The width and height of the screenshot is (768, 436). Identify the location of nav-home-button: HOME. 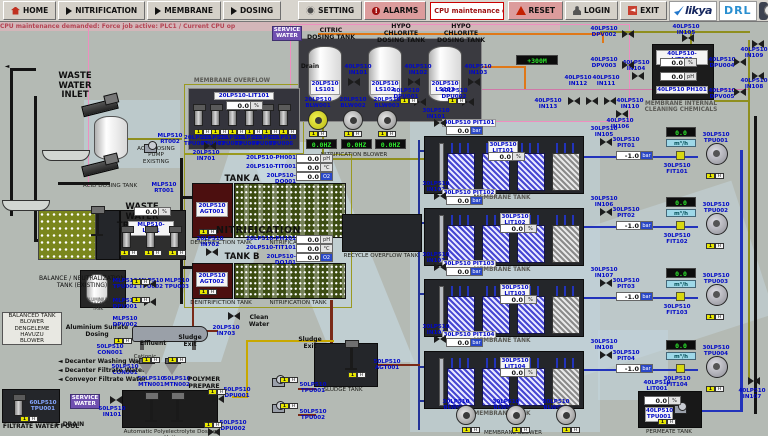
(30, 10).